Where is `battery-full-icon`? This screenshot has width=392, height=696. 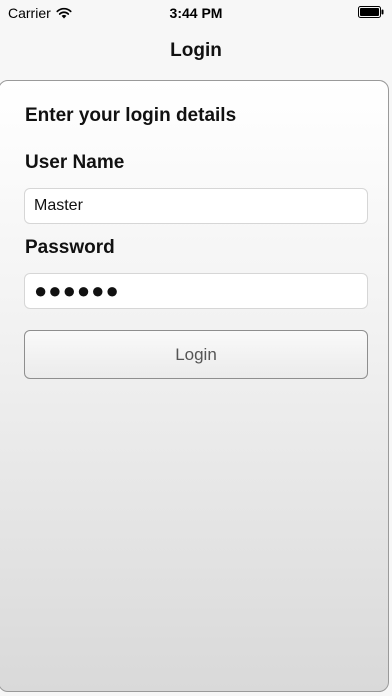
battery-full-icon is located at coordinates (371, 12).